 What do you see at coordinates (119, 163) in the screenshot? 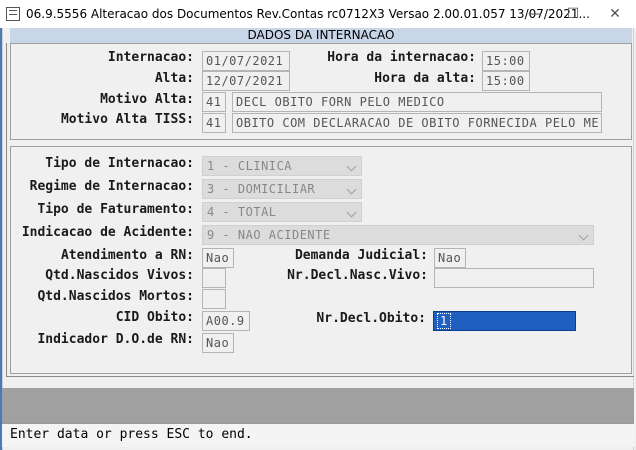
I see `tipo-internacao-label: Tipo de Internacao:` at bounding box center [119, 163].